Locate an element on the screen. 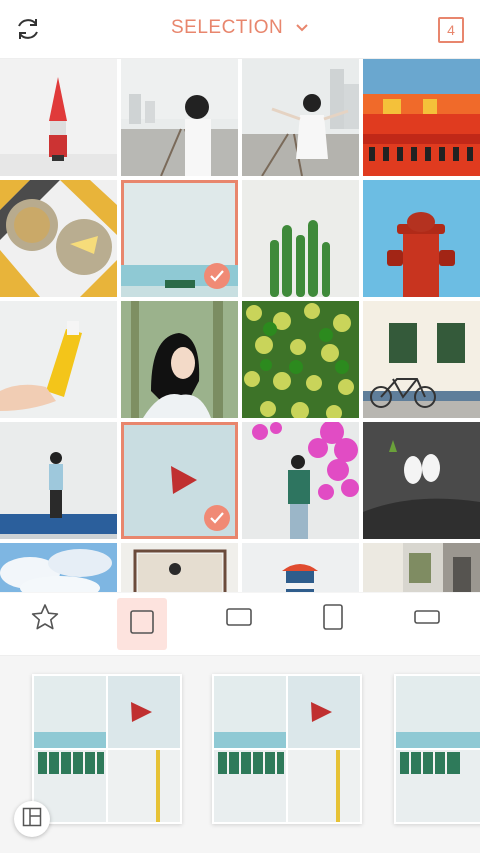 The image size is (480, 853). layout-button is located at coordinates (32, 819).